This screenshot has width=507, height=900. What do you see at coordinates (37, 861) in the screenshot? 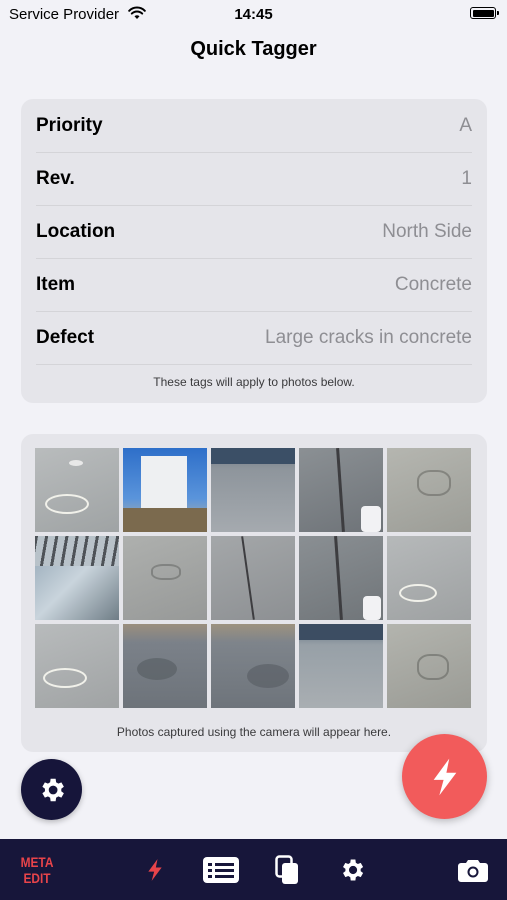
I see `meta-edit-label-line1: META` at bounding box center [37, 861].